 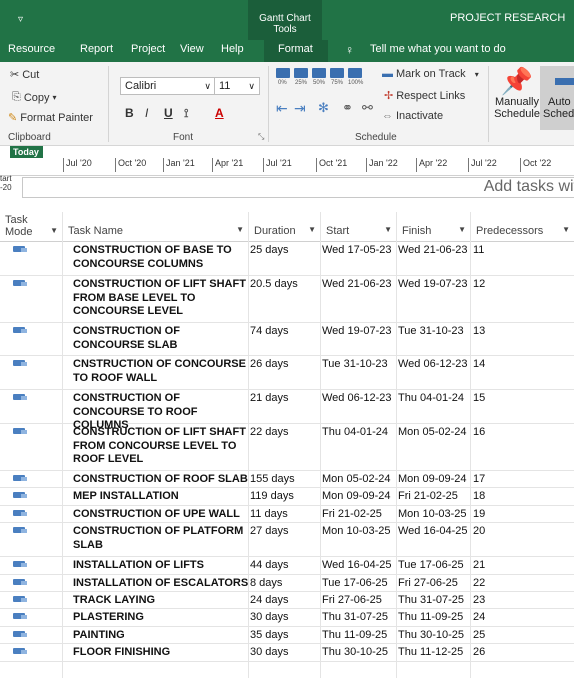 What do you see at coordinates (20, 19) in the screenshot?
I see `quick-access-dropdown-icon: ▿` at bounding box center [20, 19].